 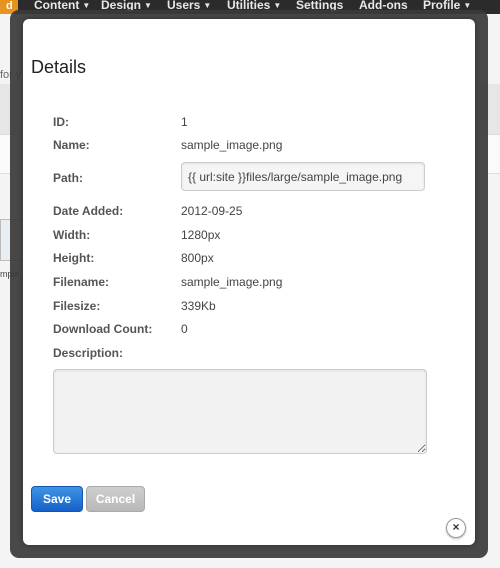 I want to click on filename-label: Filename:, so click(x=81, y=282).